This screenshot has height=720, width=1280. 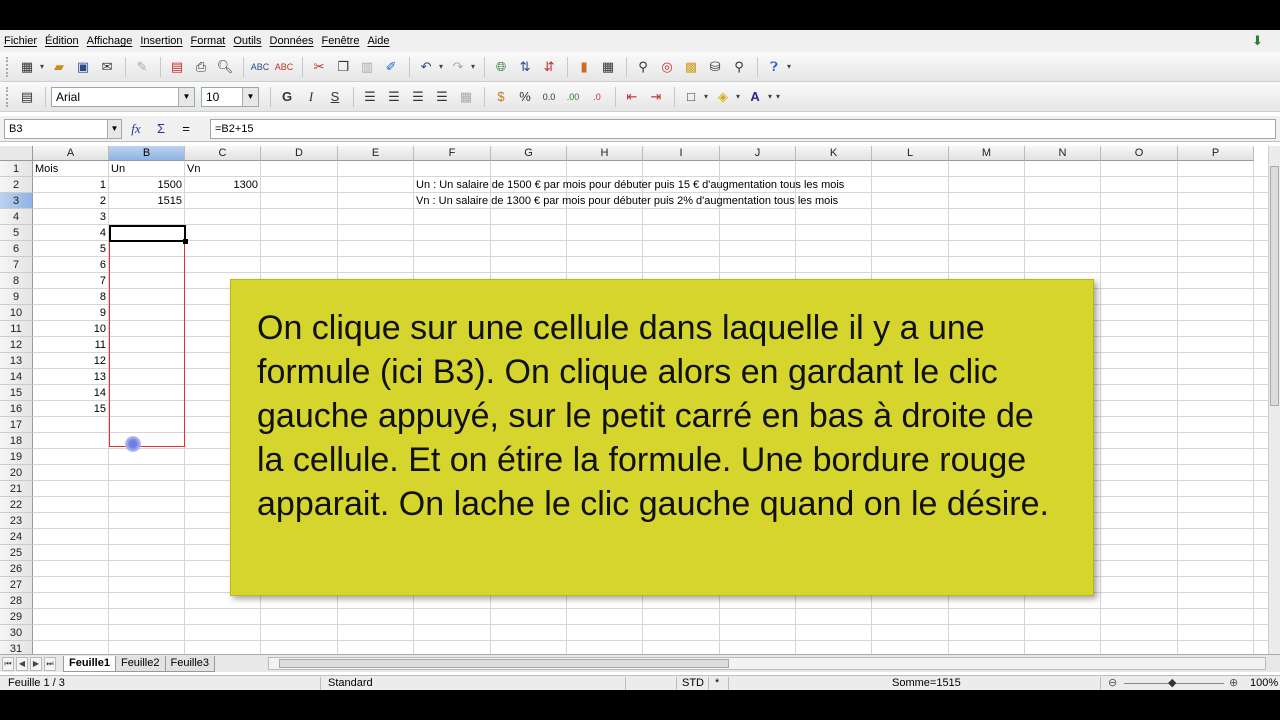 I want to click on borders-icon: □, so click(x=691, y=97).